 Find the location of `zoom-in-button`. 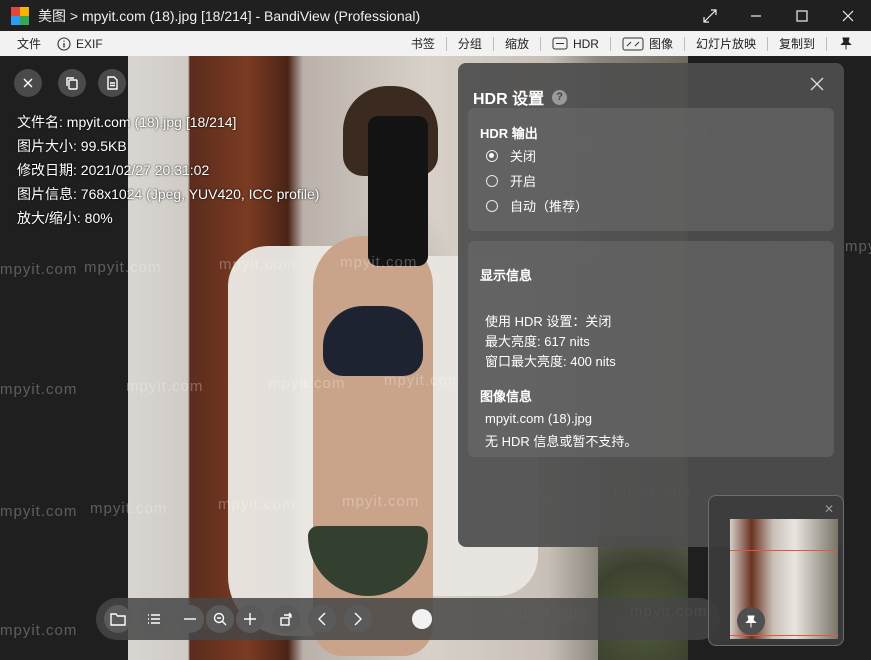

zoom-in-button is located at coordinates (250, 619).